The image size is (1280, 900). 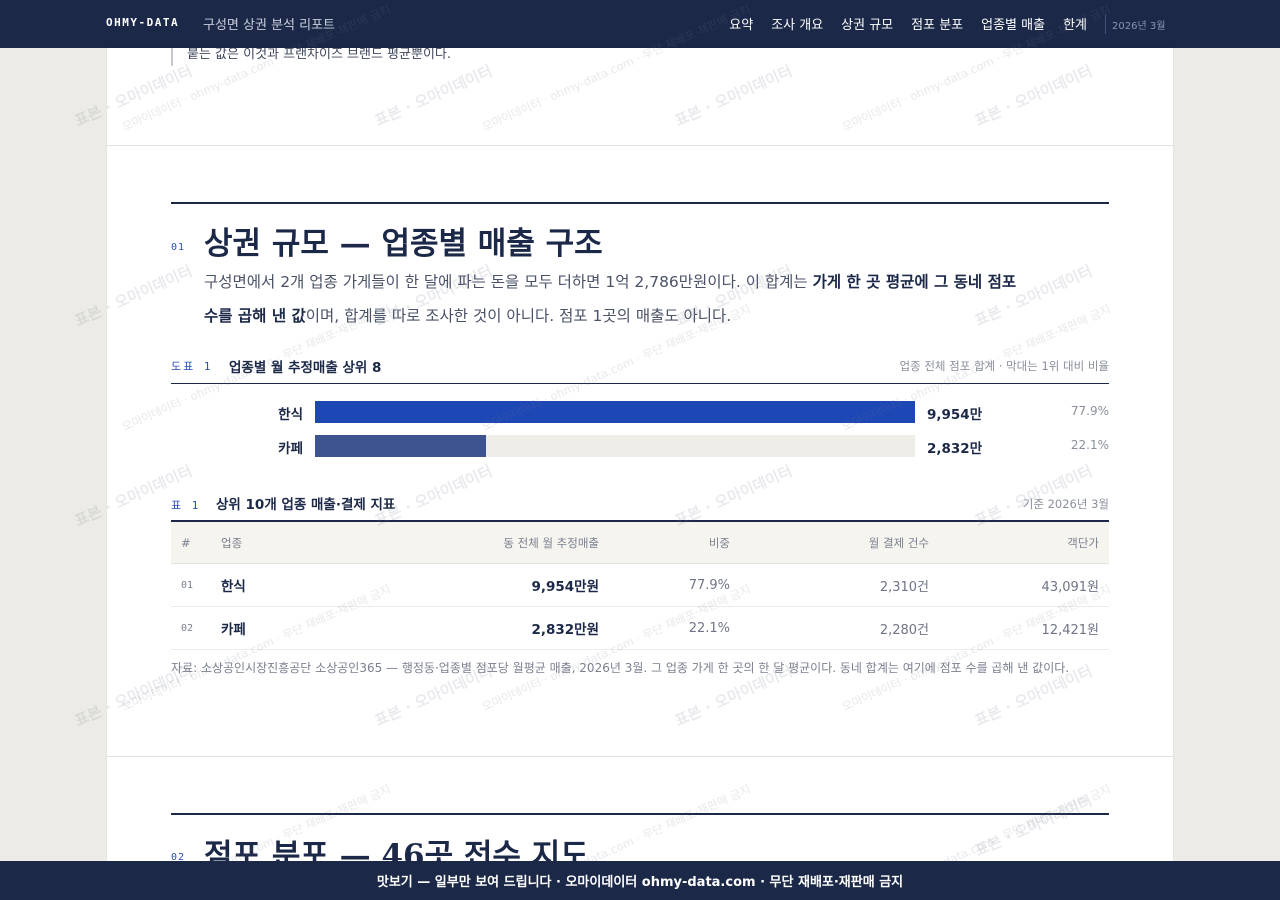 What do you see at coordinates (1013, 23) in the screenshot?
I see `nav-sales-by-industry: 업종별 매출` at bounding box center [1013, 23].